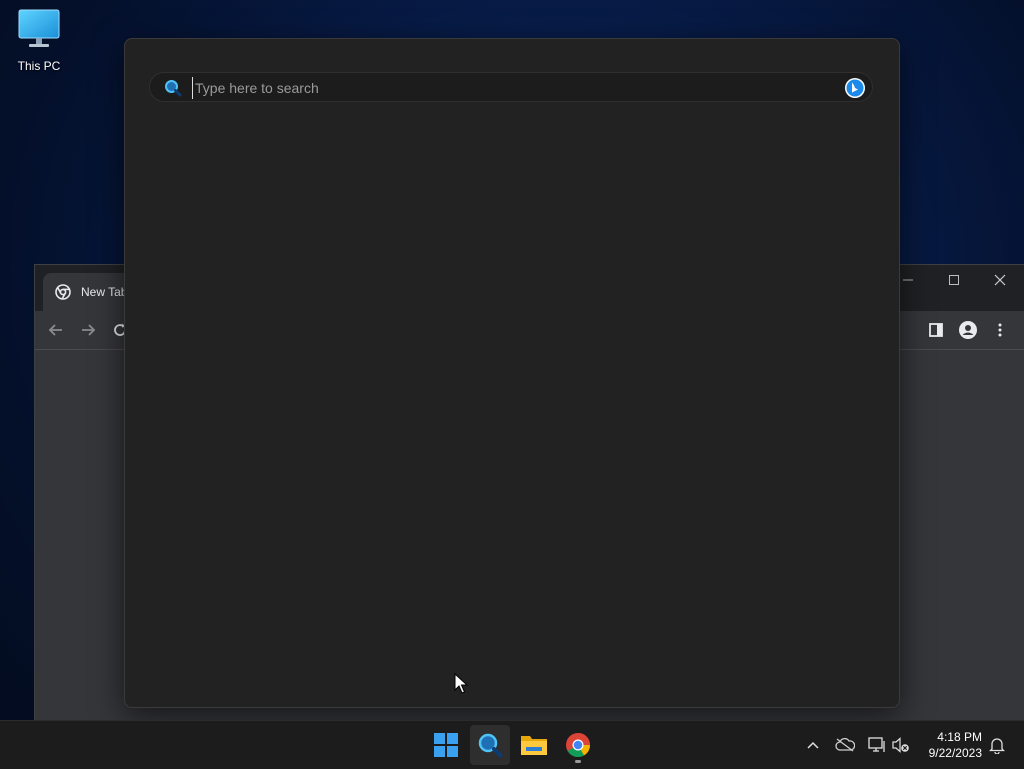 The width and height of the screenshot is (1024, 769). I want to click on clock: 4:18 PM 9/22/2023, so click(955, 745).